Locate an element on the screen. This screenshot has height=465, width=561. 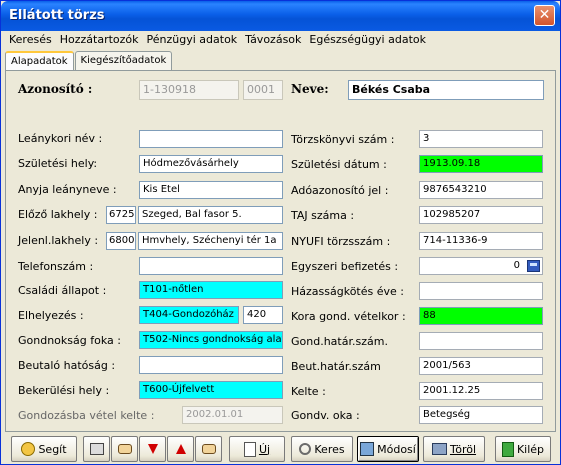
delete-button: Töröl is located at coordinates (454, 449).